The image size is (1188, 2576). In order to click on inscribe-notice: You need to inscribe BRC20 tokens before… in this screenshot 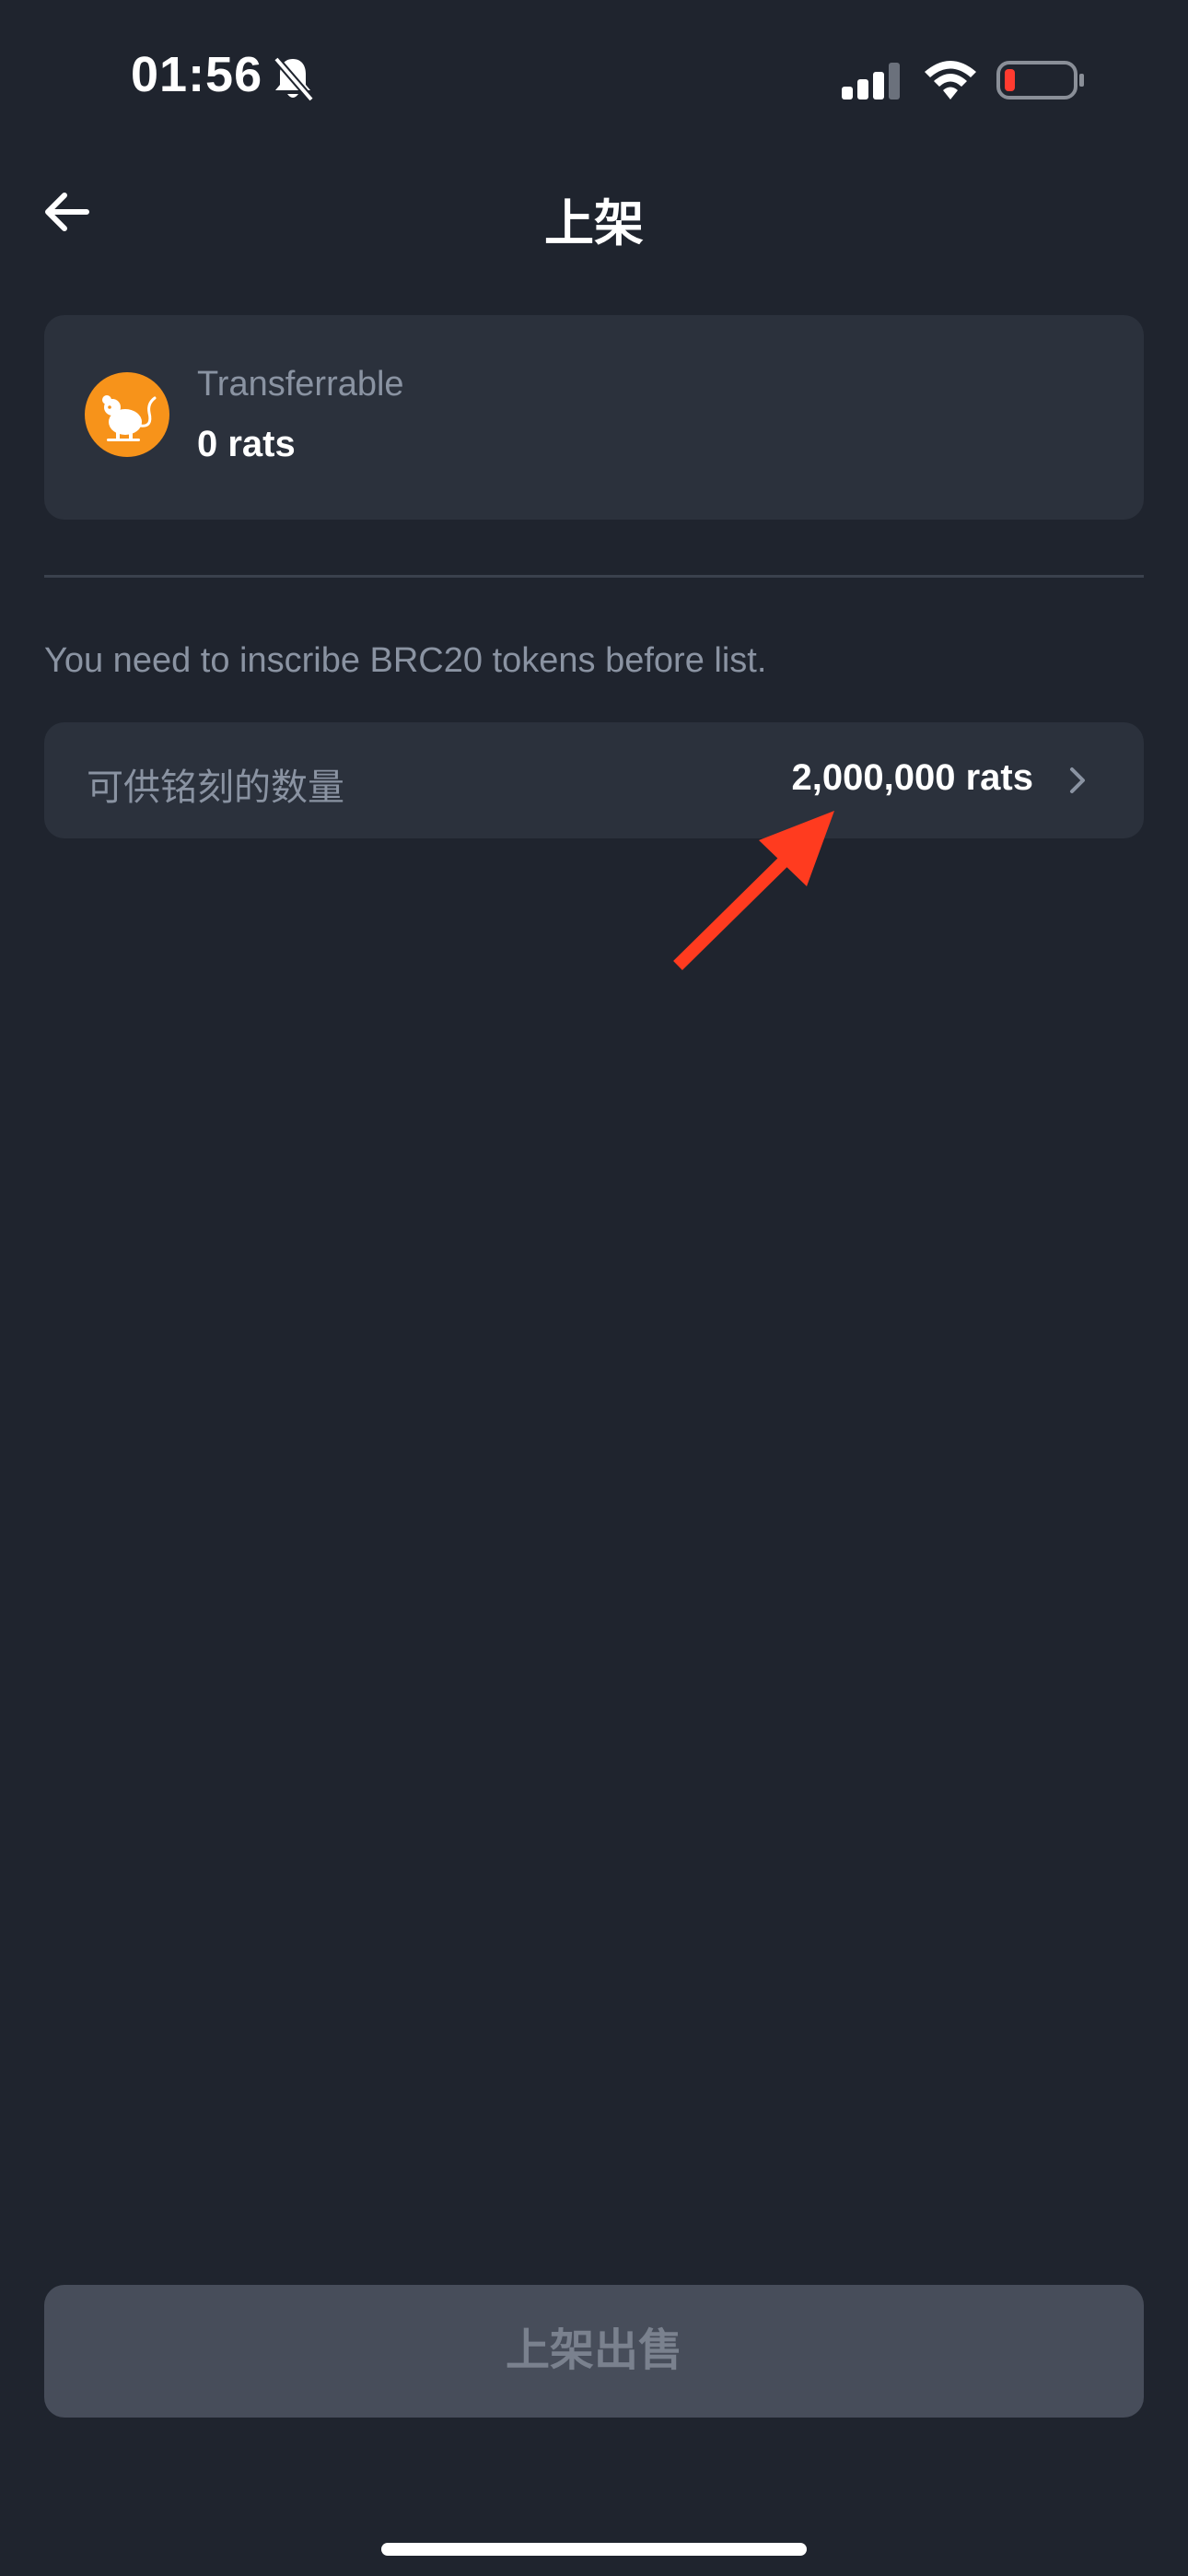, I will do `click(405, 660)`.